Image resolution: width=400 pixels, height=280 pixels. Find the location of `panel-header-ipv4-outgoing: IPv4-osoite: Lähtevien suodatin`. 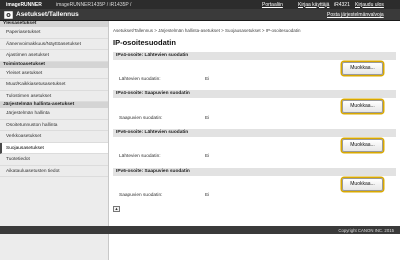

panel-header-ipv4-outgoing: IPv4-osoite: Lähtevien suodatin is located at coordinates (254, 56).